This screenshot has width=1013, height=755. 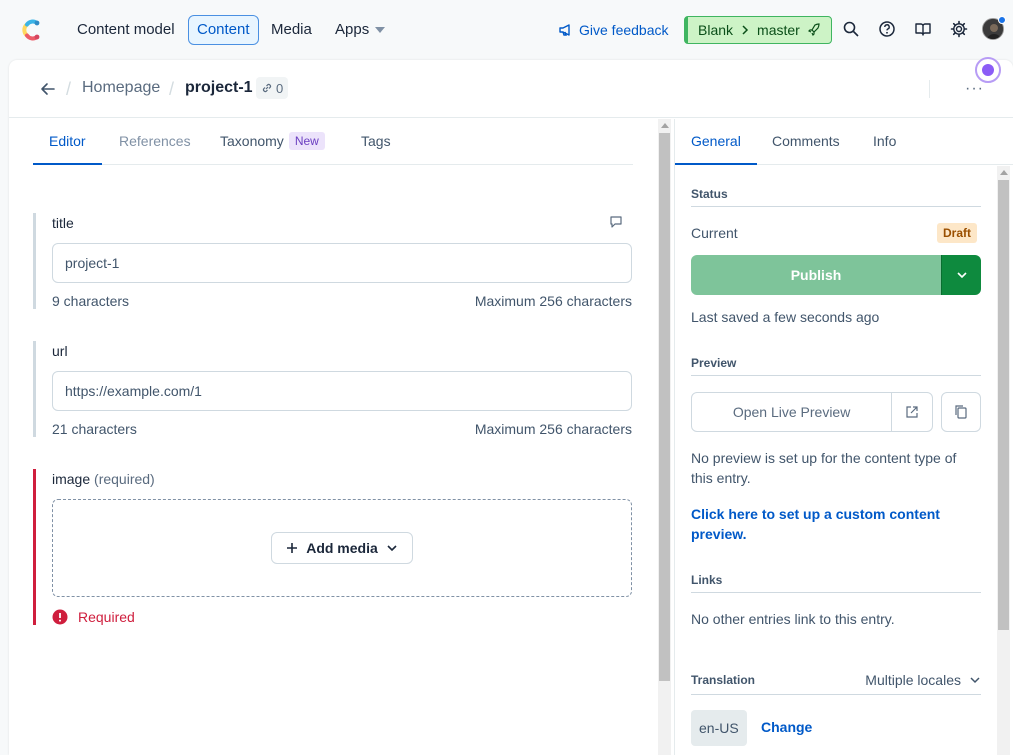 I want to click on locale-selector-label: Multiple locales, so click(x=913, y=680).